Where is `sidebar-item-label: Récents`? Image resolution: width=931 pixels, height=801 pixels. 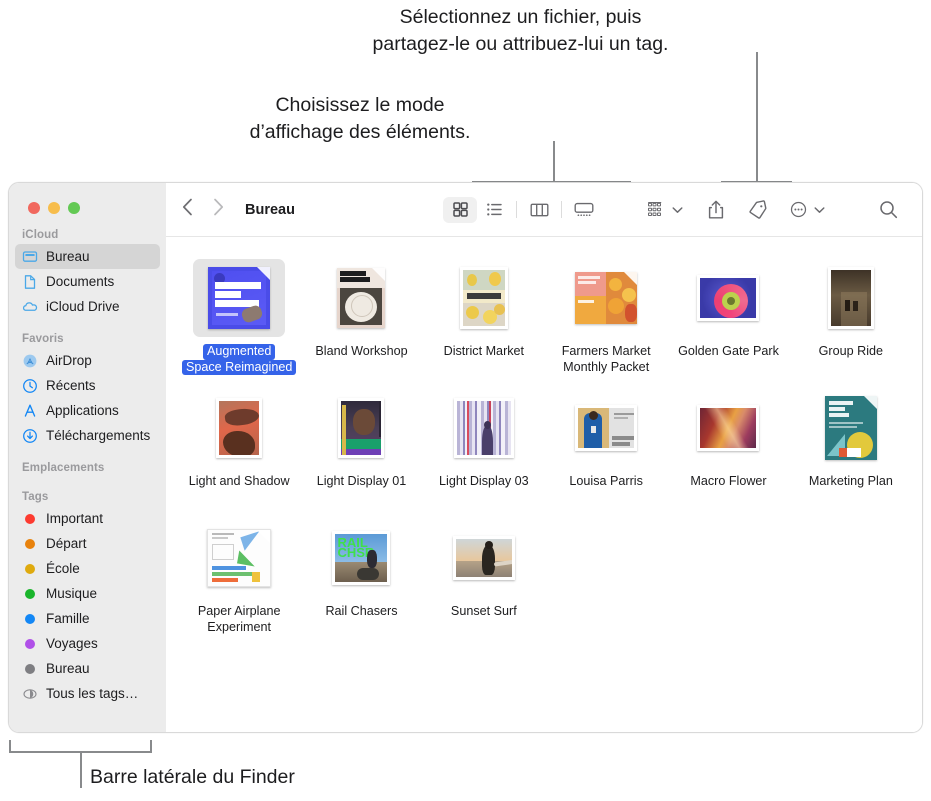 sidebar-item-label: Récents is located at coordinates (71, 385).